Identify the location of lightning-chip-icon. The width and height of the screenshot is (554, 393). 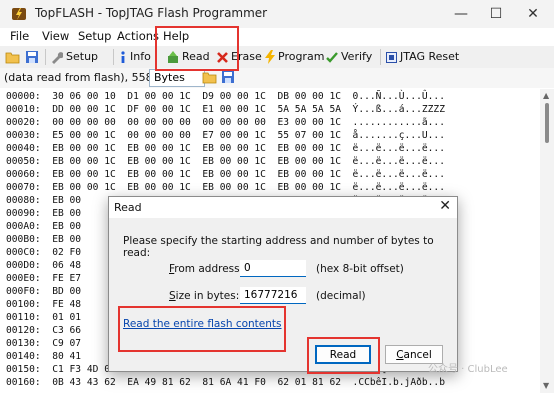
(19, 14).